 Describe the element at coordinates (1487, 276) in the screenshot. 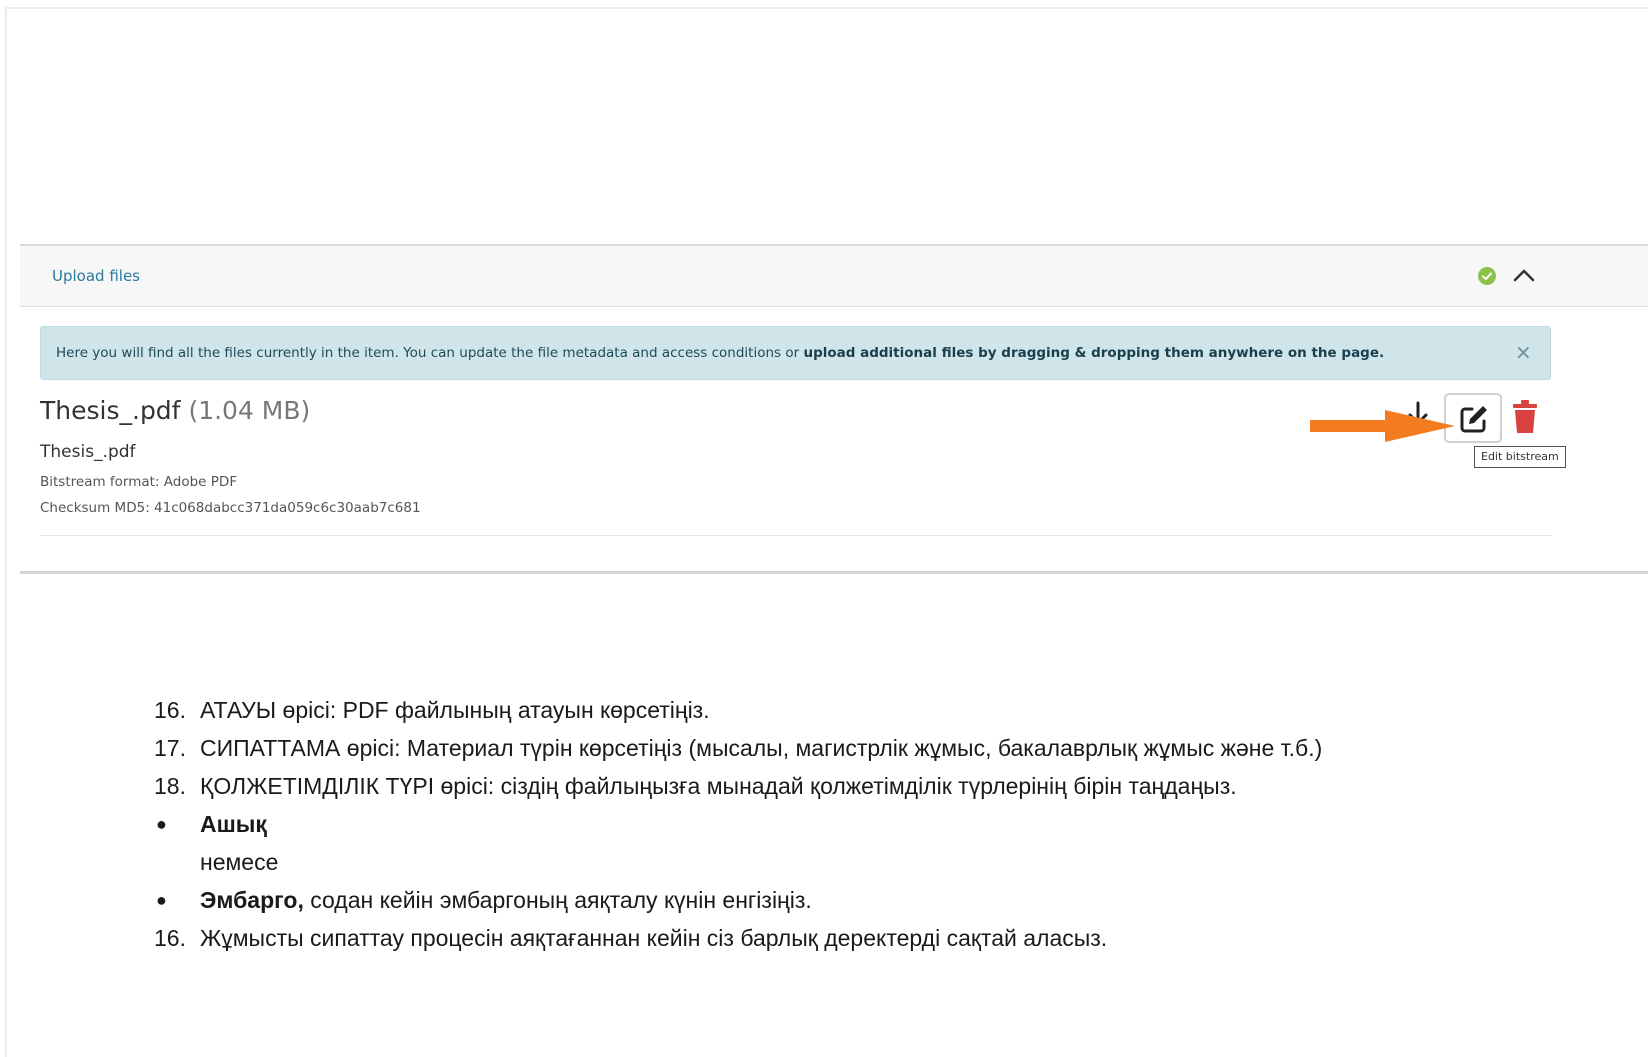

I see `check-circle-icon` at that location.